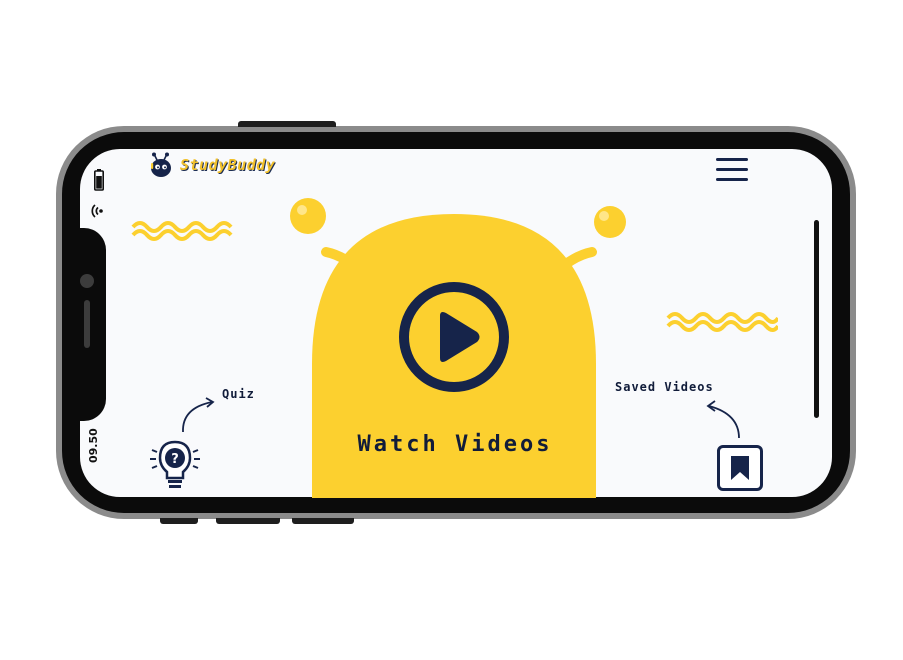 The height and width of the screenshot is (660, 903). I want to click on logo-bee-icon, so click(161, 164).